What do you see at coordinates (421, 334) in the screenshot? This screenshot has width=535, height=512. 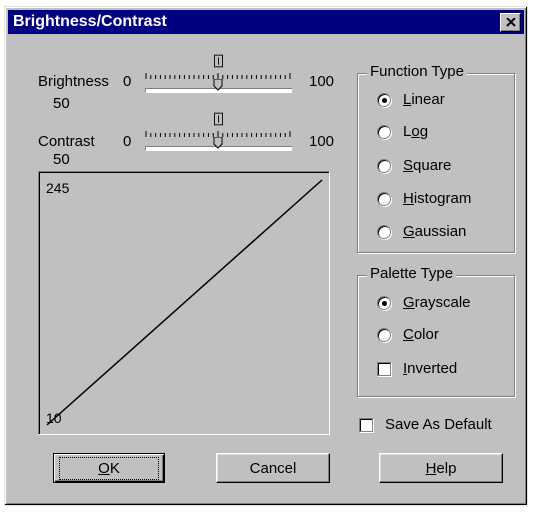 I see `radio-color-label: Color` at bounding box center [421, 334].